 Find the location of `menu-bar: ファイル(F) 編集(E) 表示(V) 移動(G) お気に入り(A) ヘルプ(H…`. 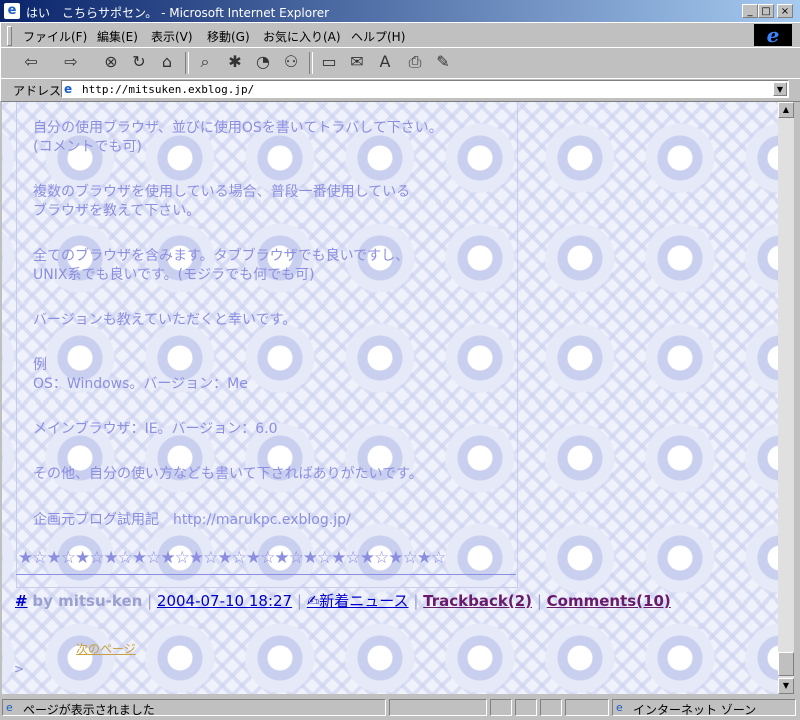

menu-bar: ファイル(F) 編集(E) 表示(V) 移動(G) お気に入り(A) ヘルプ(H… is located at coordinates (400, 35).